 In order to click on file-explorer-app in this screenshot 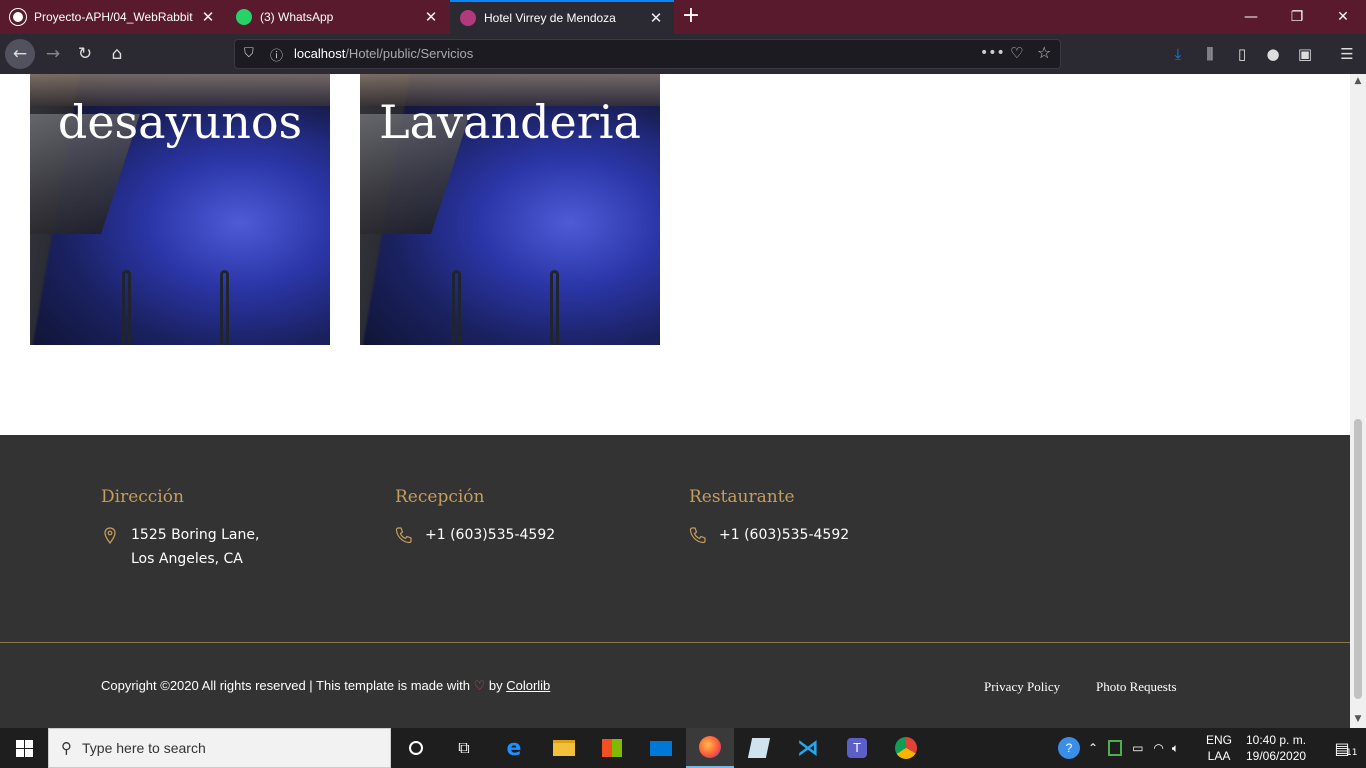, I will do `click(564, 748)`.